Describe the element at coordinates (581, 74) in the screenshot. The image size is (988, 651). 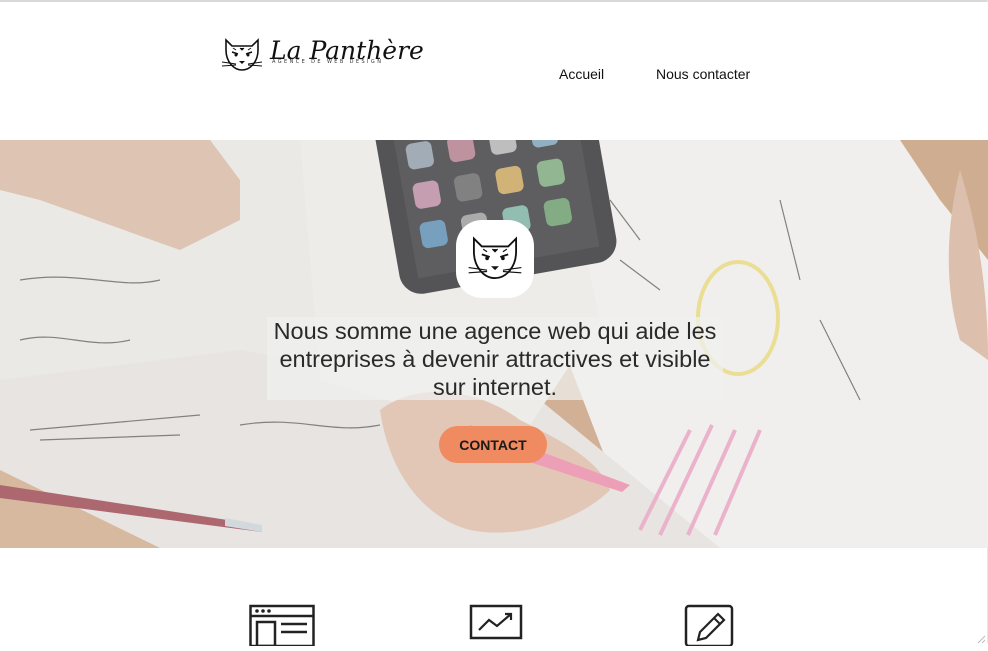
I see `nav-link-accueil: Accueil` at that location.